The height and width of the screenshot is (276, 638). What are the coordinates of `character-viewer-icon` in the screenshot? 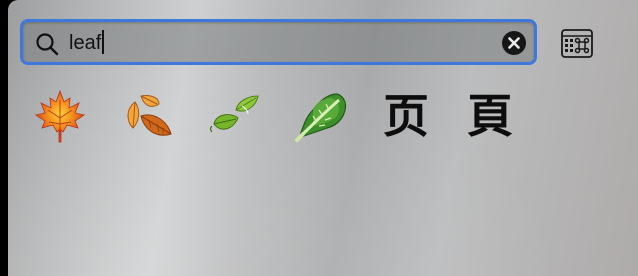 It's located at (577, 43).